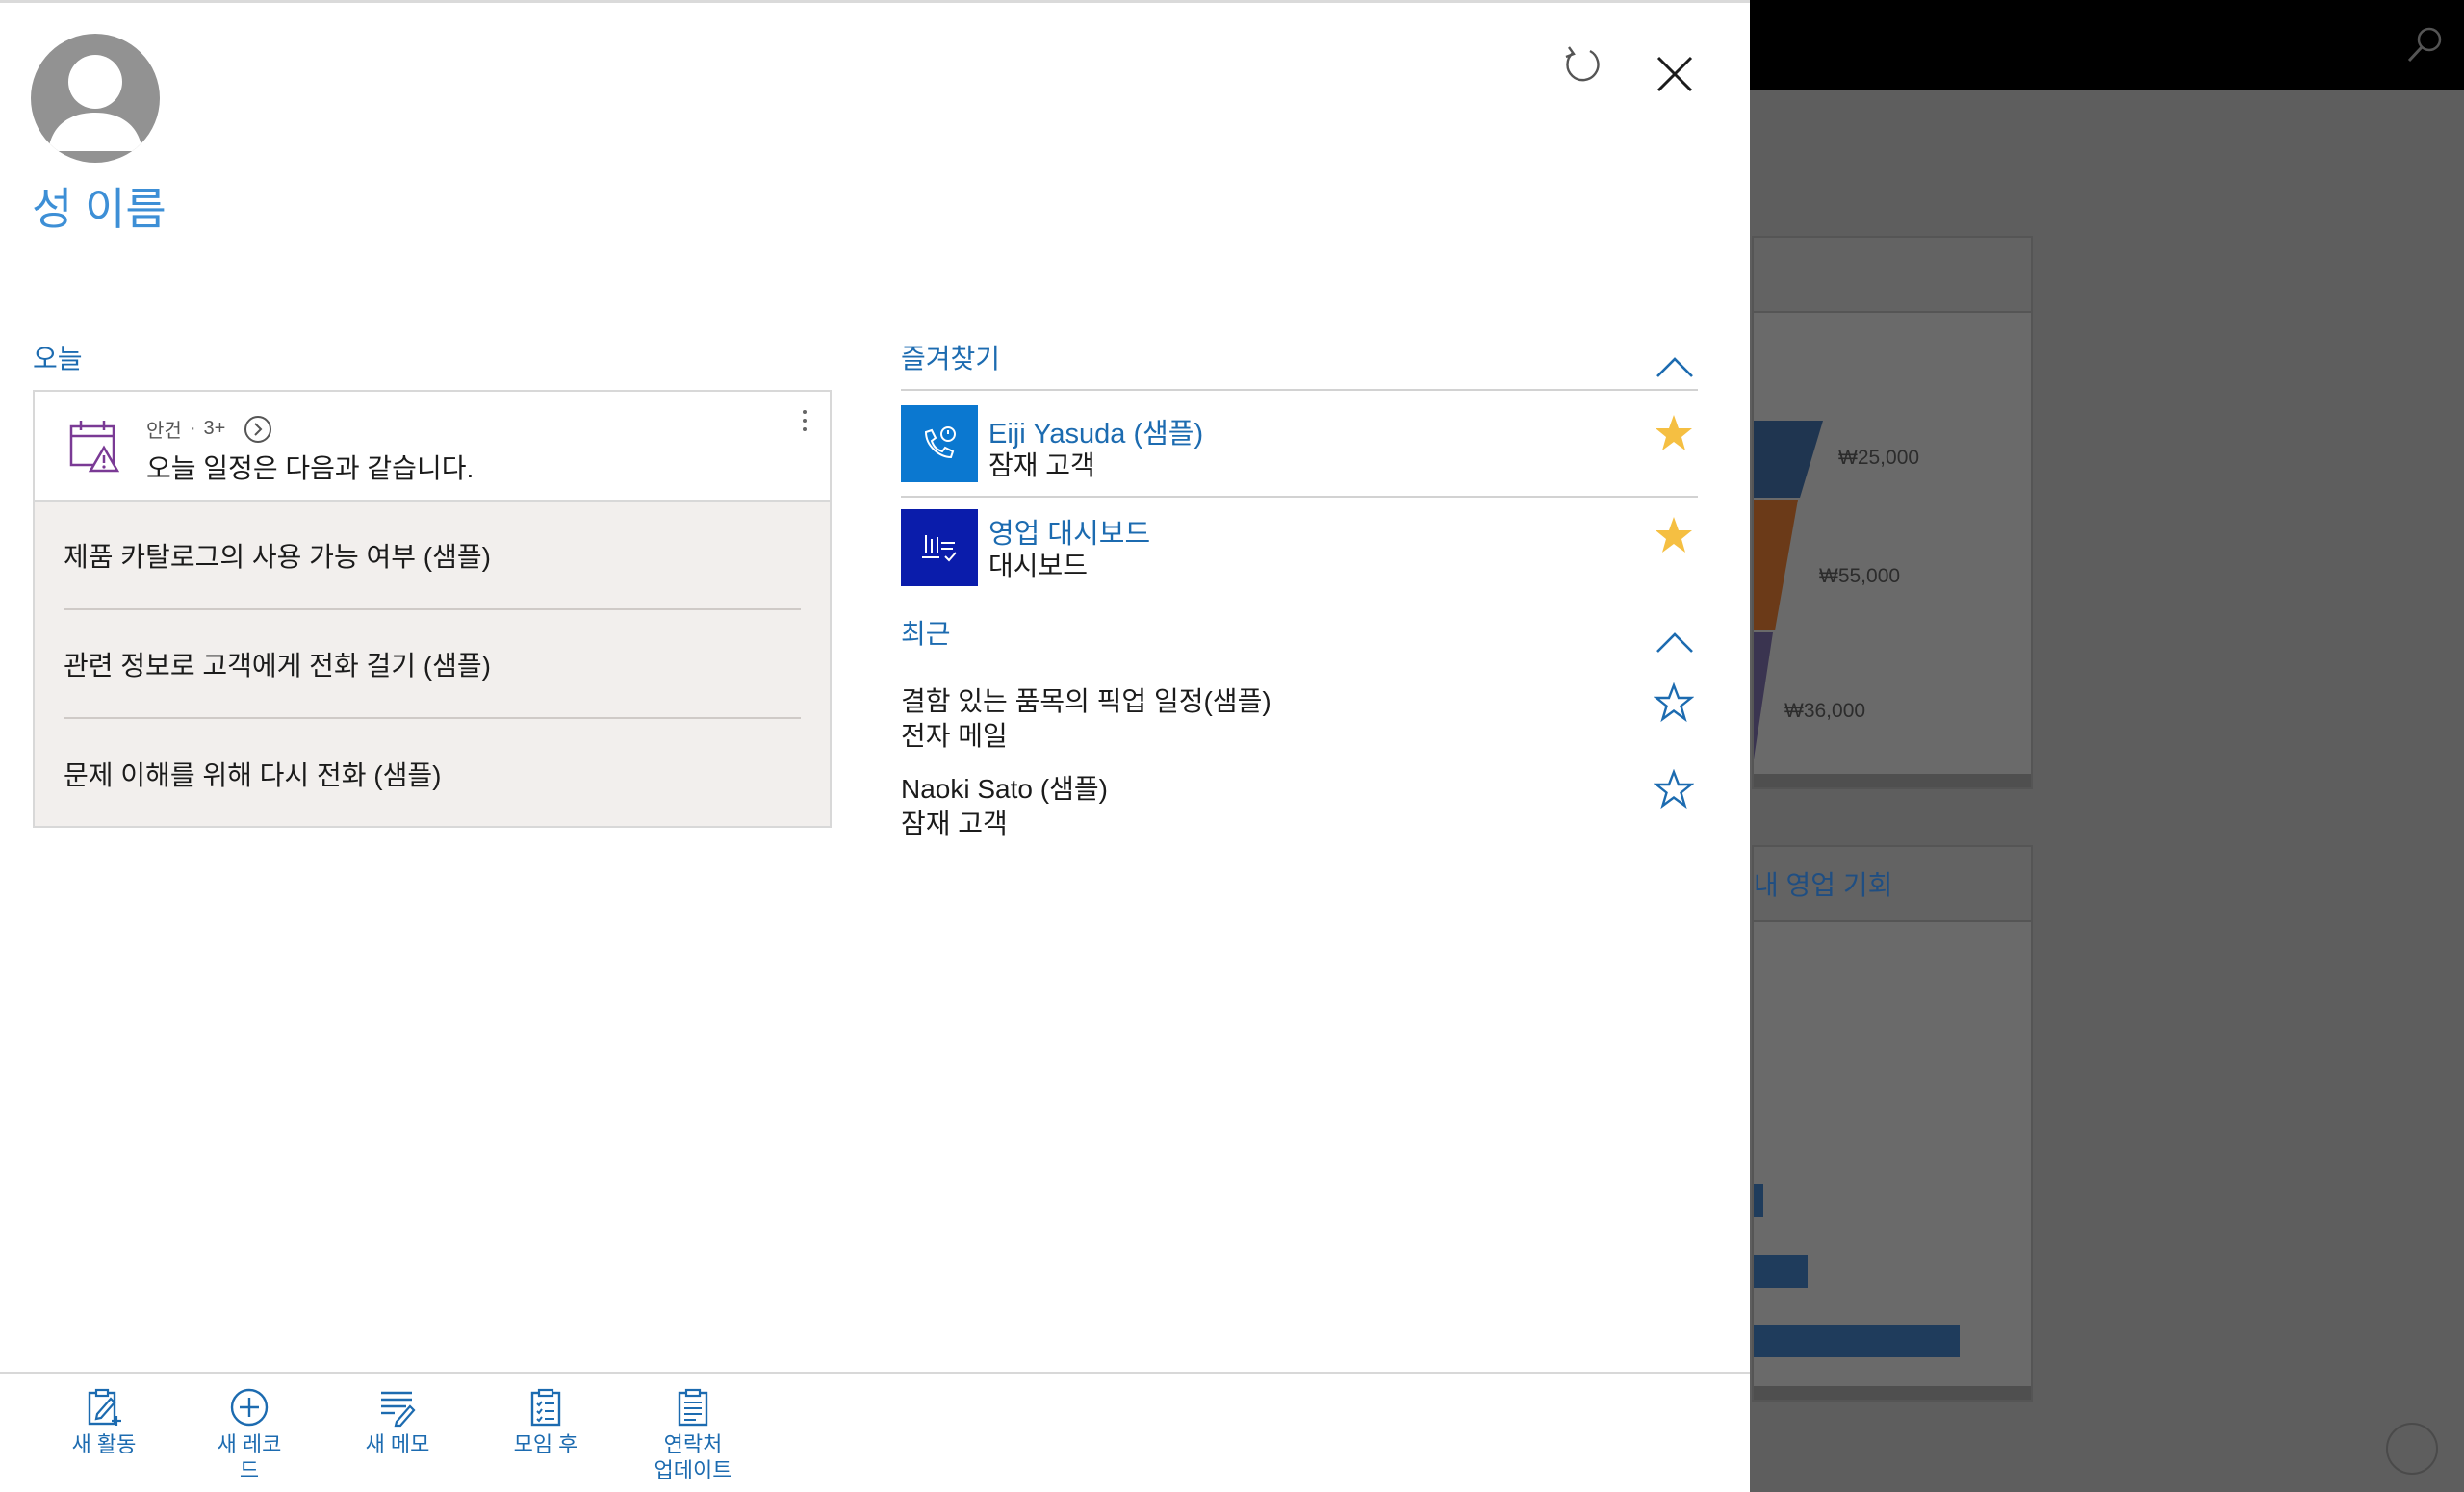 The width and height of the screenshot is (2464, 1492). Describe the element at coordinates (249, 1407) in the screenshot. I see `new-record-icon` at that location.